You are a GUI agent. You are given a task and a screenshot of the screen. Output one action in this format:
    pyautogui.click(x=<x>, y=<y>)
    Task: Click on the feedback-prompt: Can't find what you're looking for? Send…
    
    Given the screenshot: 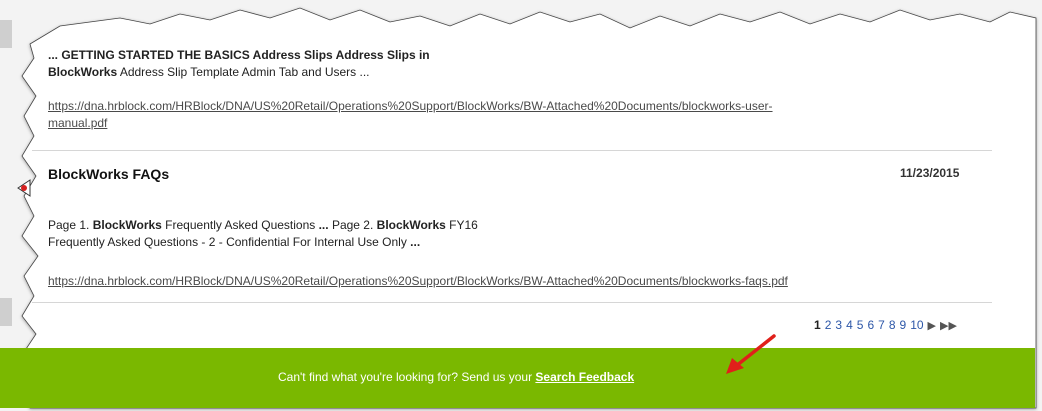 What is the action you would take?
    pyautogui.click(x=407, y=377)
    